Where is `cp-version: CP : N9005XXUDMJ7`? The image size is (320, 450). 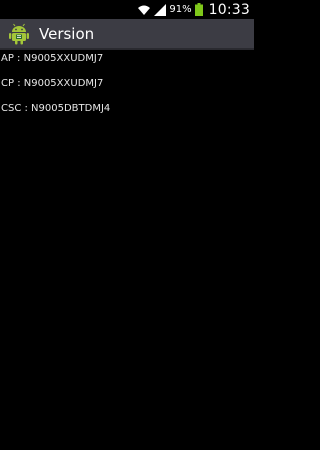
cp-version: CP : N9005XXUDMJ7 is located at coordinates (52, 83).